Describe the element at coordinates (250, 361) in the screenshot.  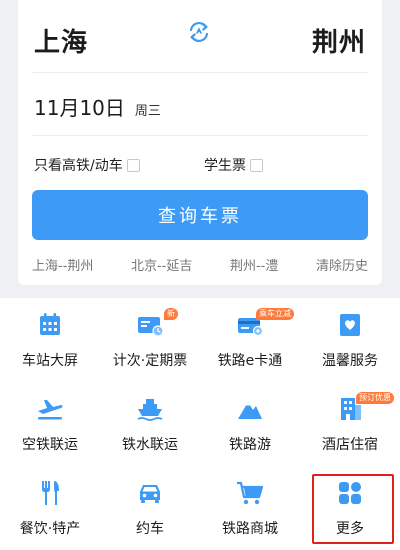
I see `service-label: 铁路e卡通` at that location.